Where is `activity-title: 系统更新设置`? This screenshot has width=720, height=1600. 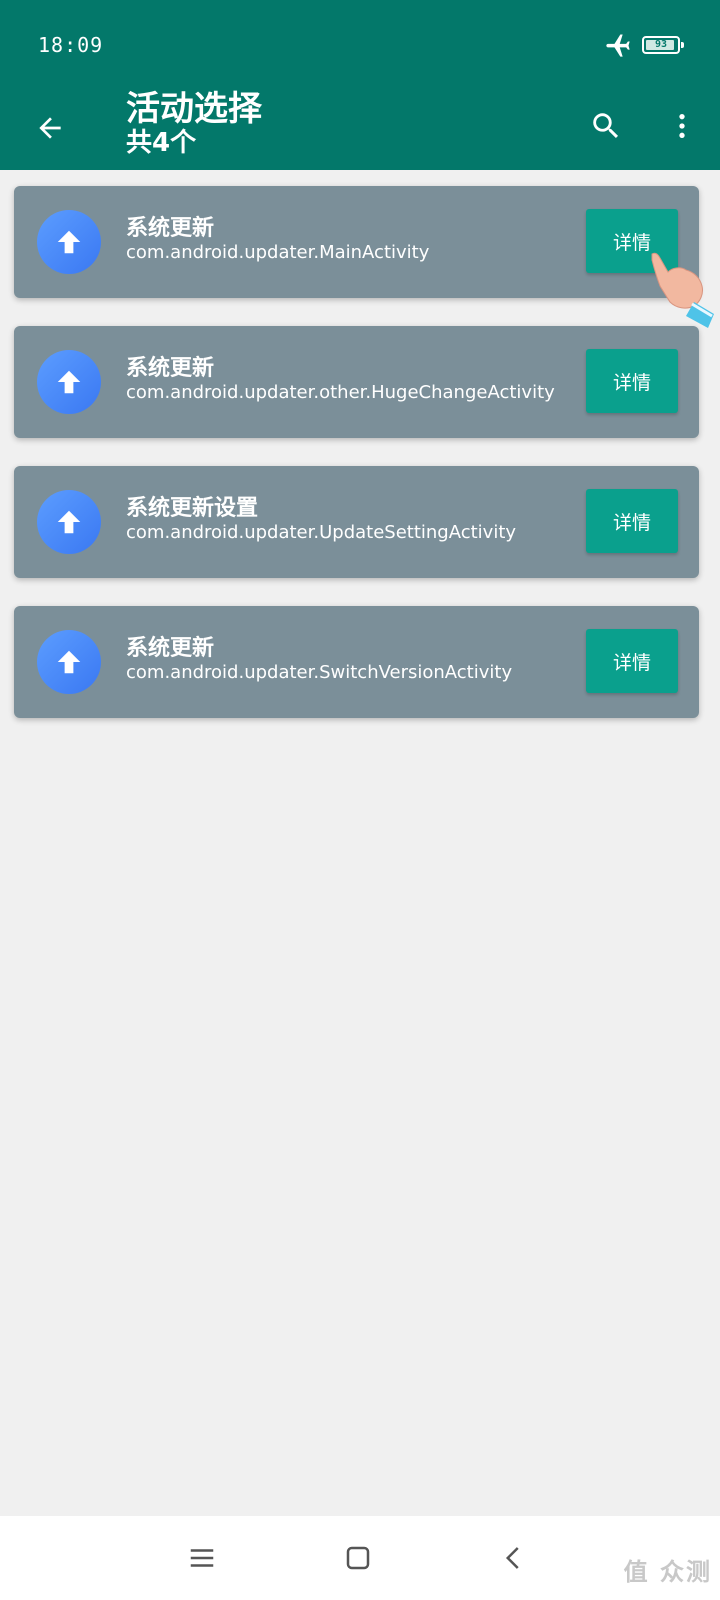 activity-title: 系统更新设置 is located at coordinates (192, 508).